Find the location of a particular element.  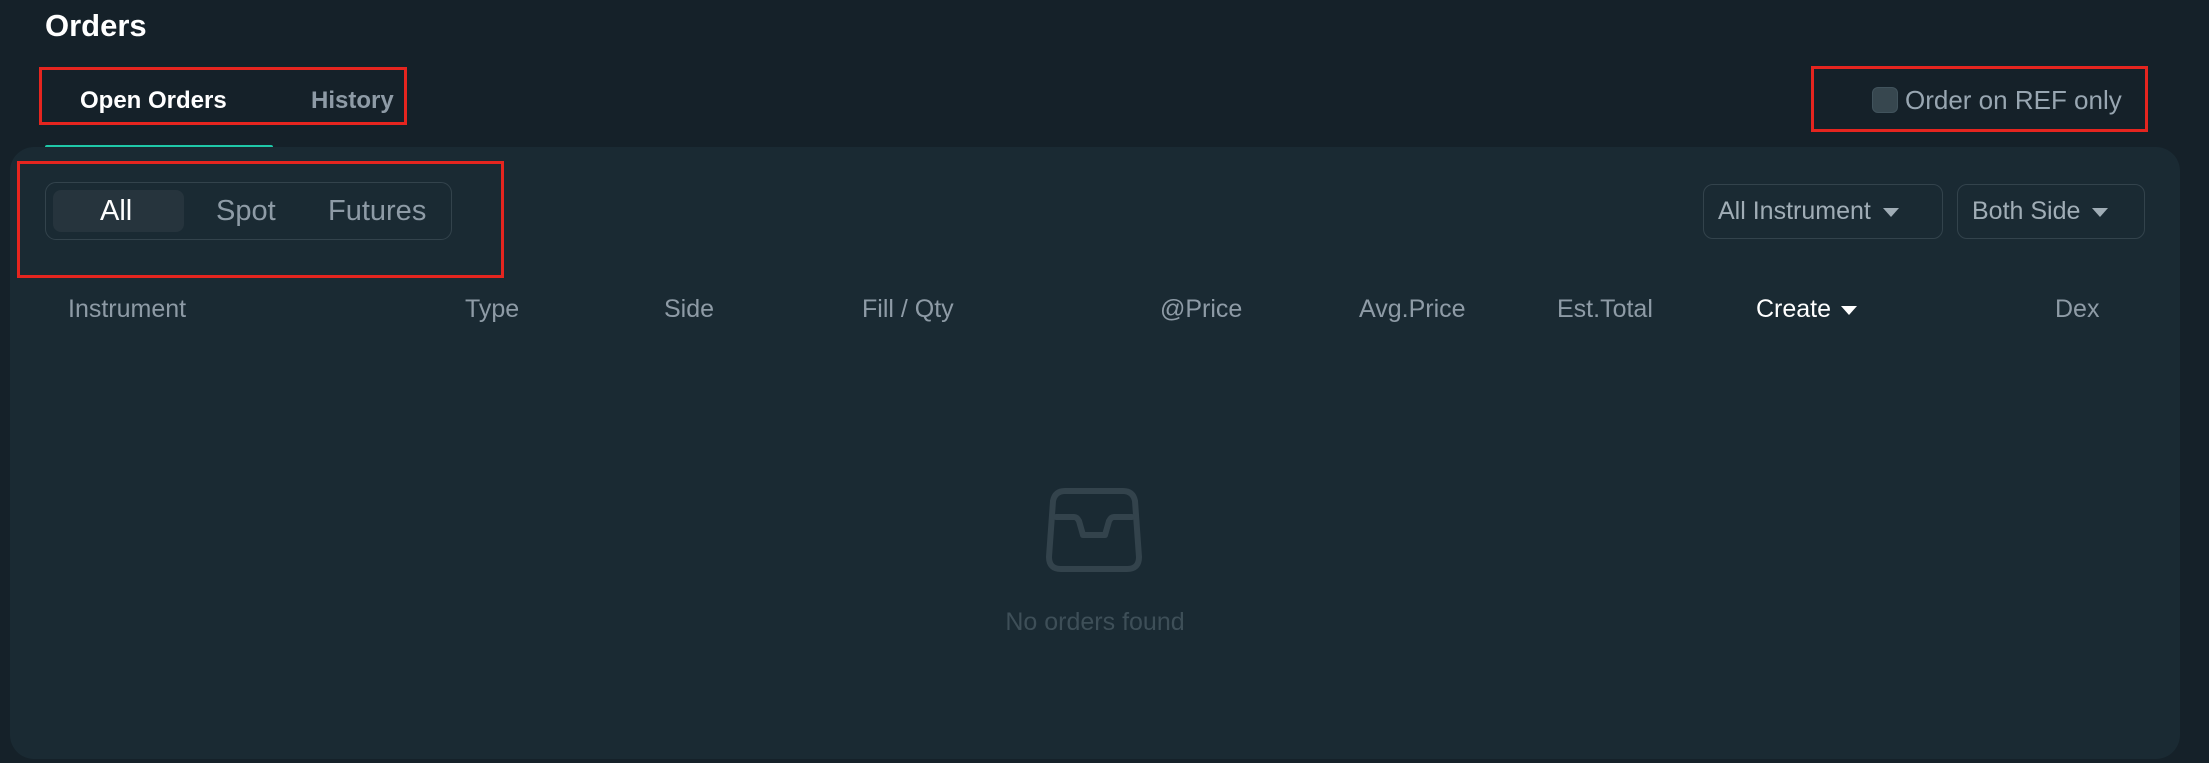

column-dex: Dex is located at coordinates (2077, 309).